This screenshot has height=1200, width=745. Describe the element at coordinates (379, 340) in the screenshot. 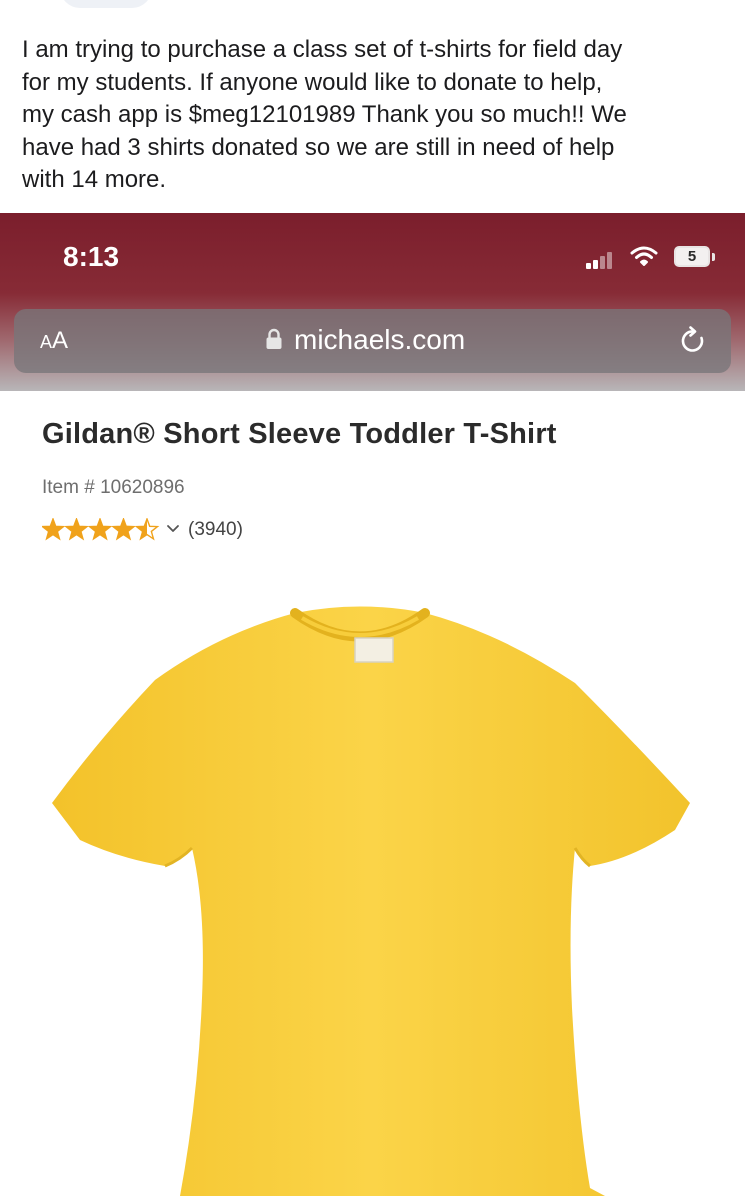

I see `url-text: michaels.com` at that location.